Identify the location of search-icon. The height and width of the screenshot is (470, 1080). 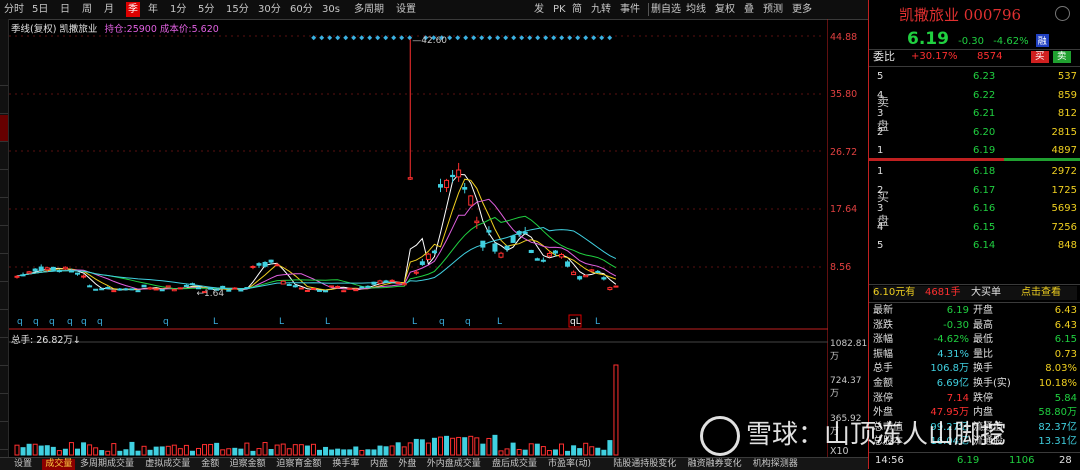
(1062, 13).